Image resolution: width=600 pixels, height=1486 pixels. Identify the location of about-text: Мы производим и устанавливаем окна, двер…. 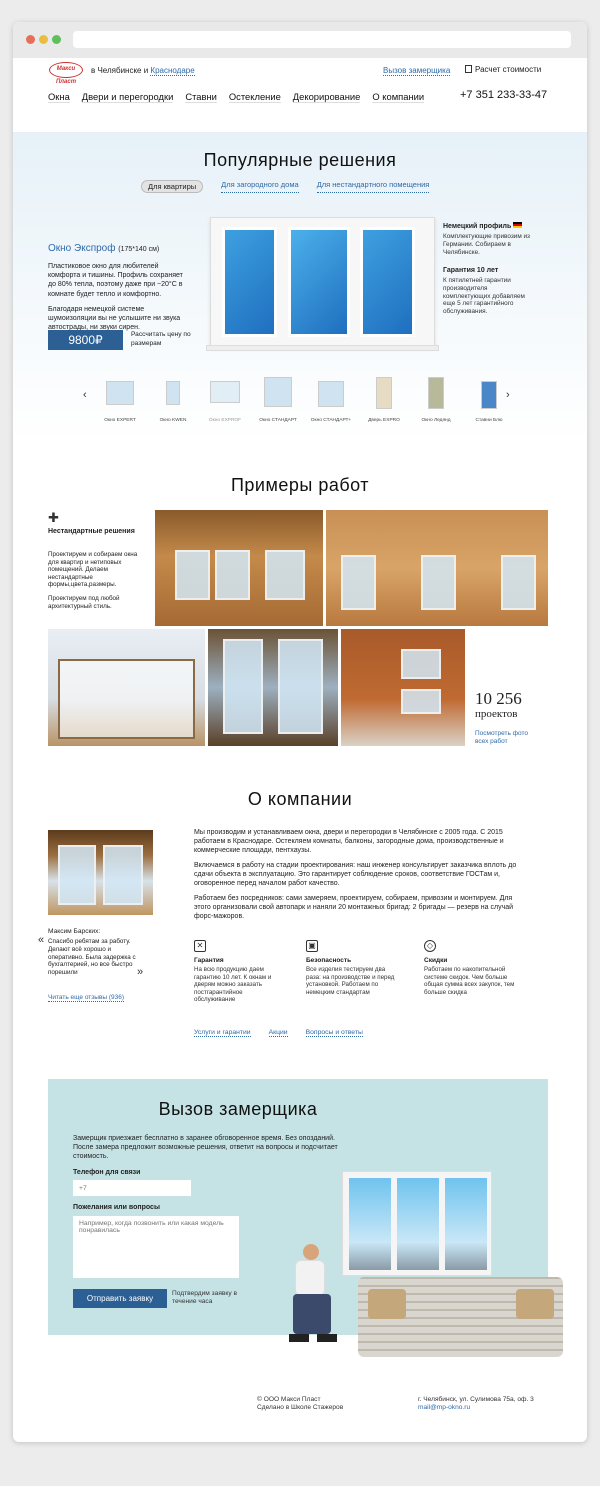
(362, 874).